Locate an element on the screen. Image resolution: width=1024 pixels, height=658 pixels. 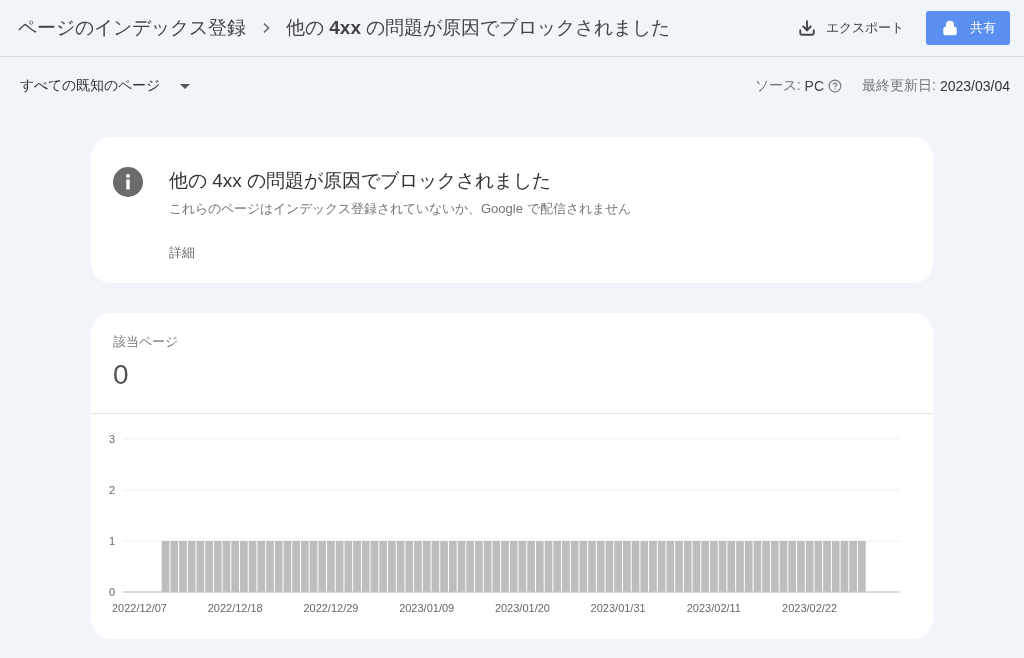
issue-description: これらのページはインデックス登録されていないか、Google で配信されません is located at coordinates (400, 209).